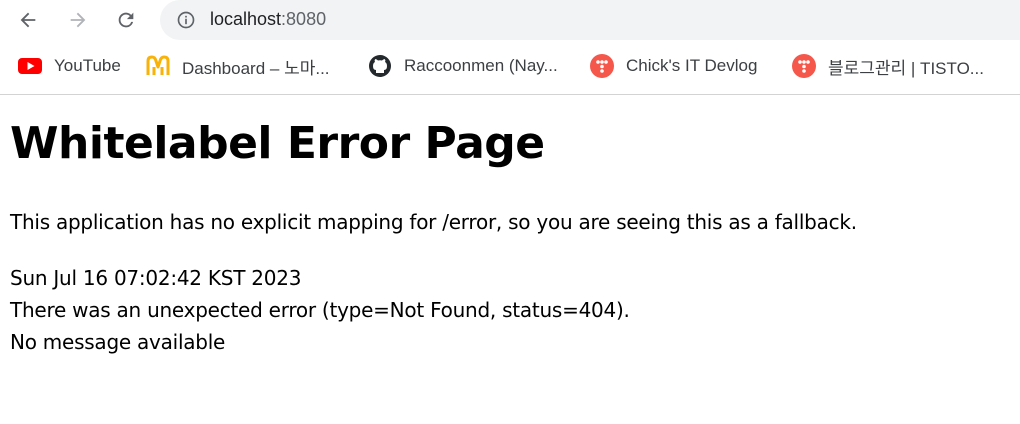 The image size is (1020, 424). What do you see at coordinates (246, 19) in the screenshot?
I see `url-host: localhost` at bounding box center [246, 19].